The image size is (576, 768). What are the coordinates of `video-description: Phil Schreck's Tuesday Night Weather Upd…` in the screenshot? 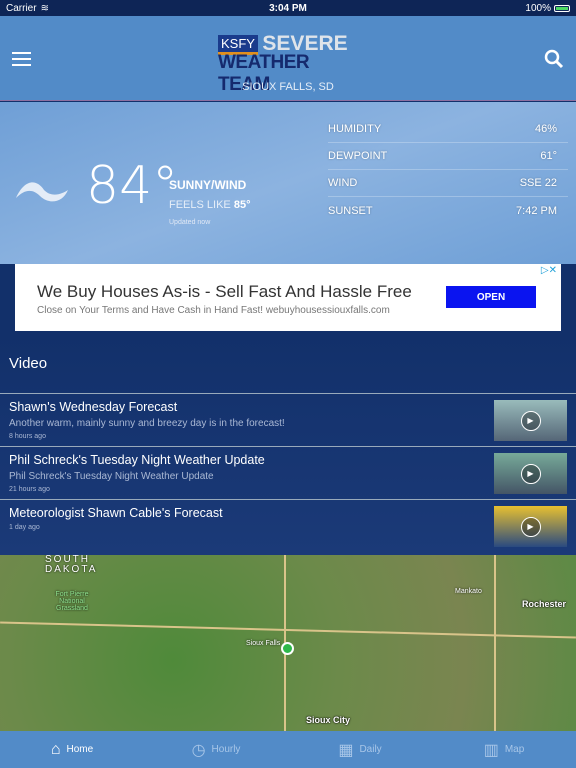 It's located at (111, 476).